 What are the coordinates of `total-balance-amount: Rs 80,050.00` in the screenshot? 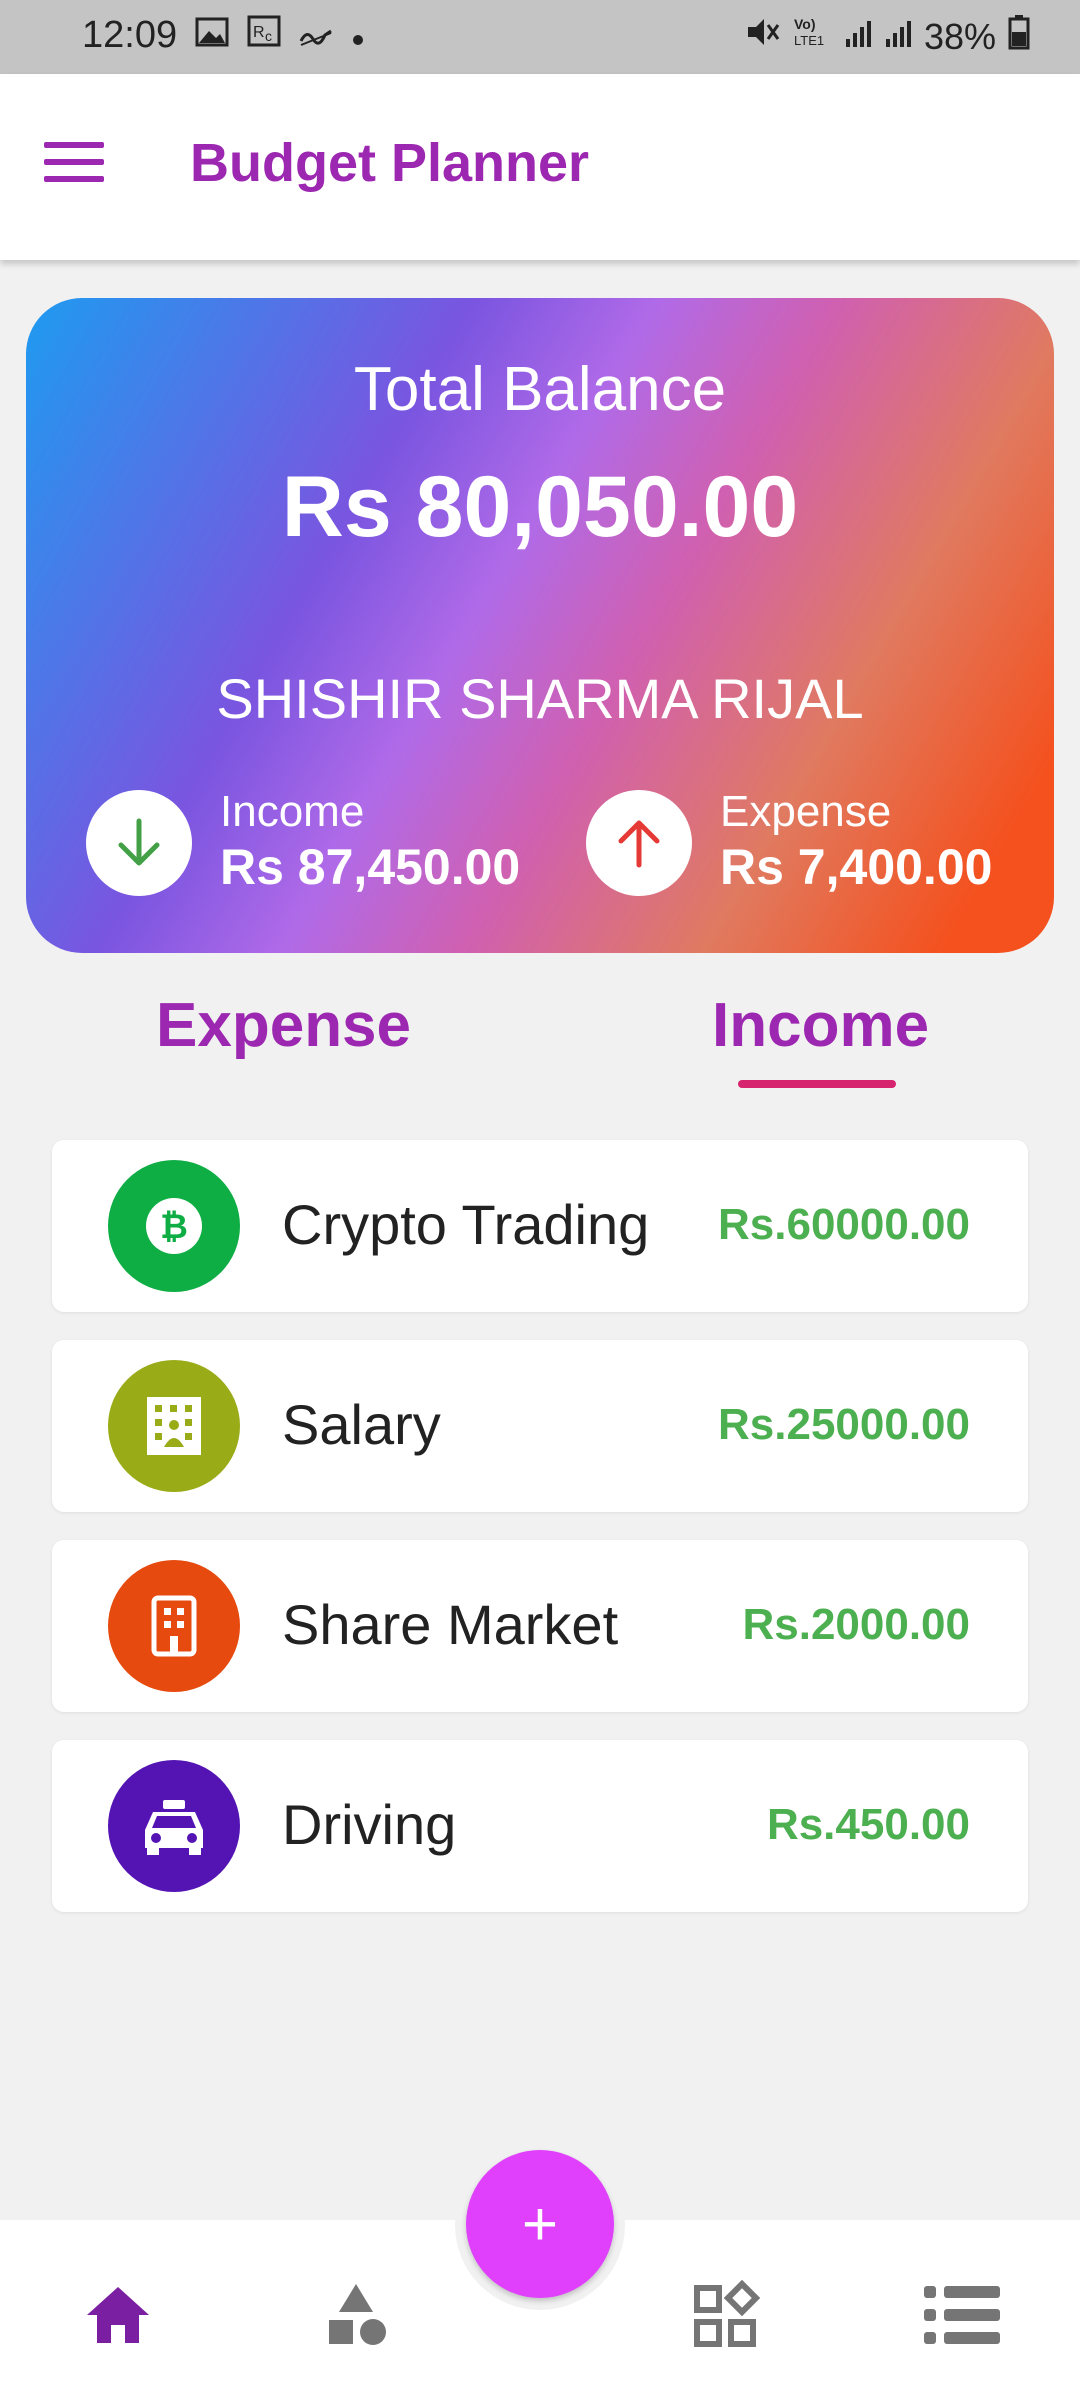 It's located at (540, 507).